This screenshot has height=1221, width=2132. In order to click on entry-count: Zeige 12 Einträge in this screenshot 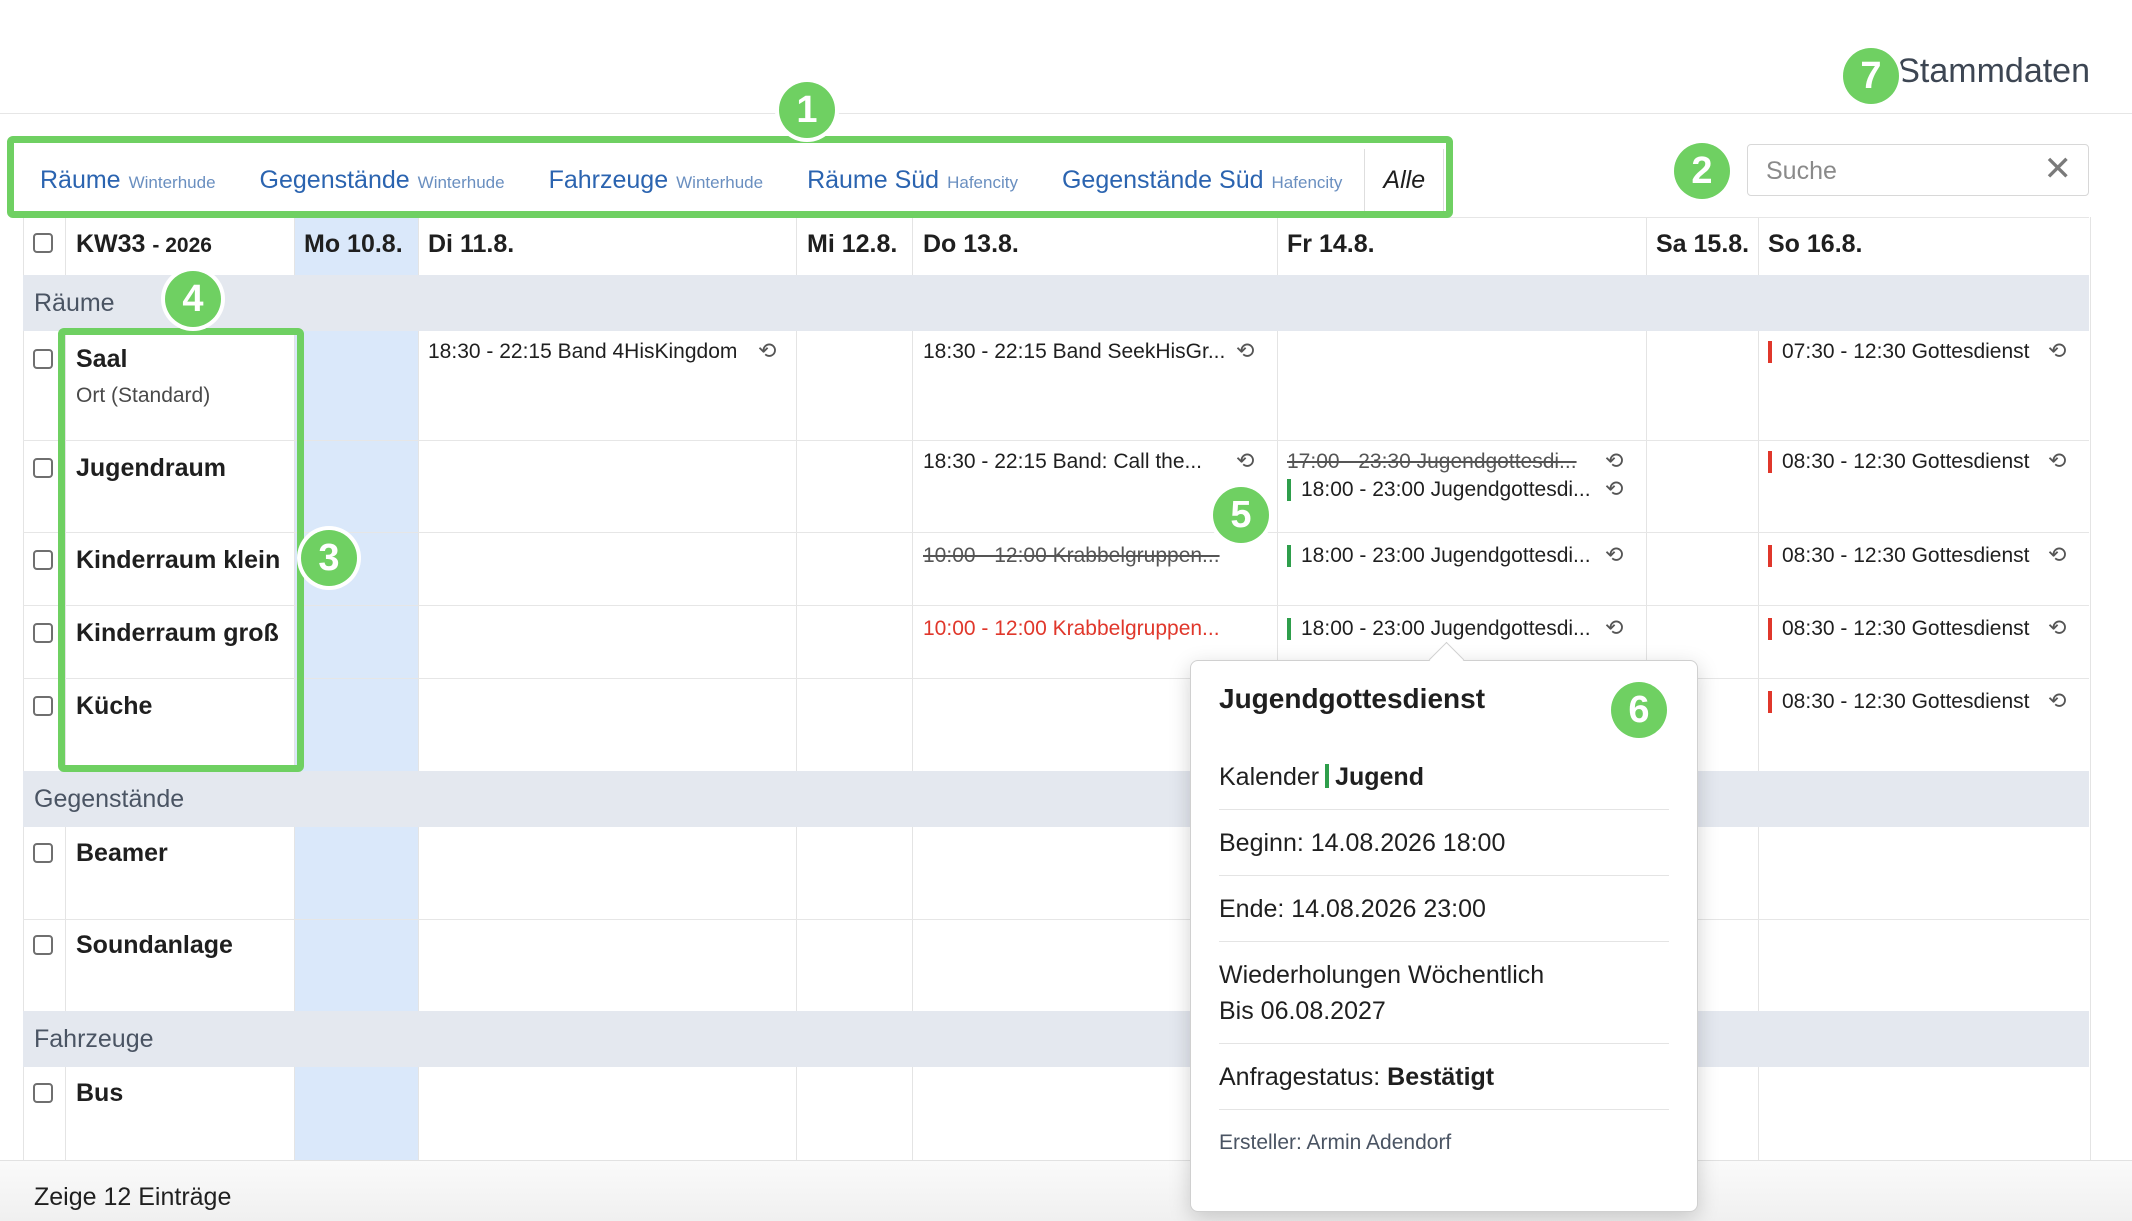, I will do `click(133, 1197)`.